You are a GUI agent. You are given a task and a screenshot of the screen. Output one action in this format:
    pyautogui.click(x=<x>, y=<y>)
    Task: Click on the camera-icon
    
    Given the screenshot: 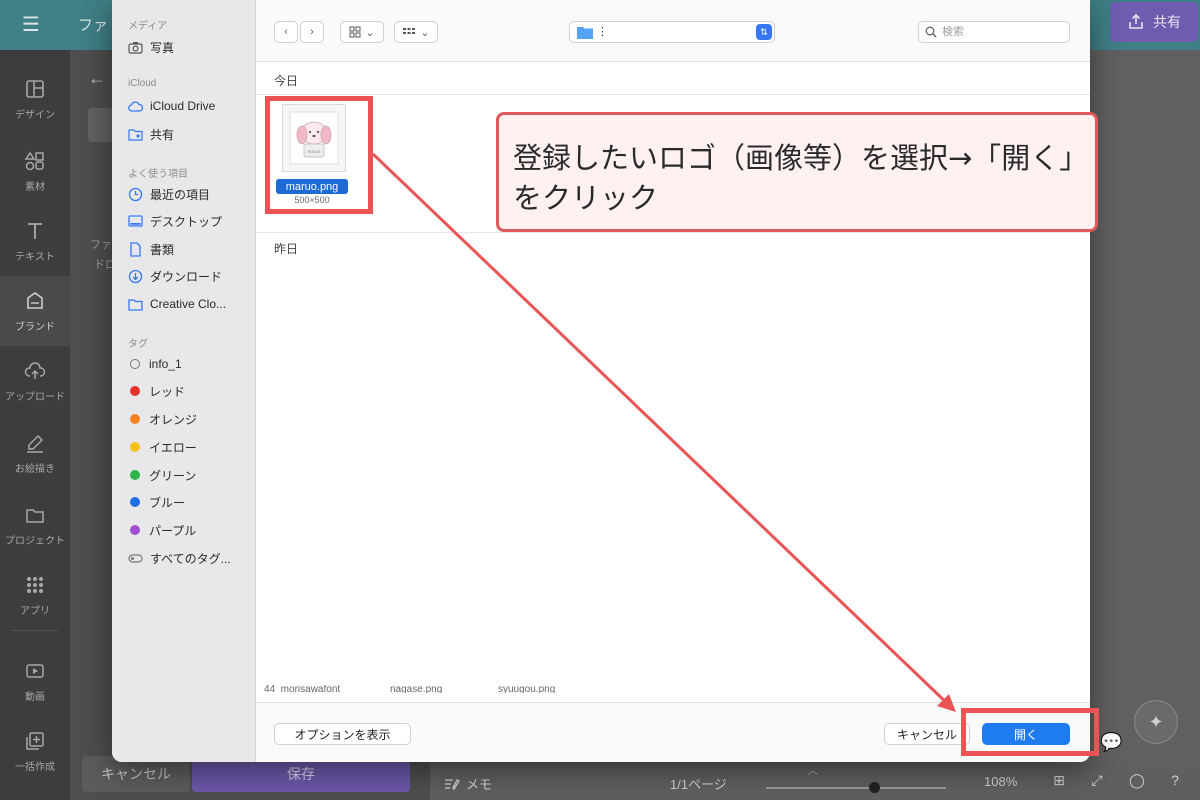 What is the action you would take?
    pyautogui.click(x=135, y=47)
    